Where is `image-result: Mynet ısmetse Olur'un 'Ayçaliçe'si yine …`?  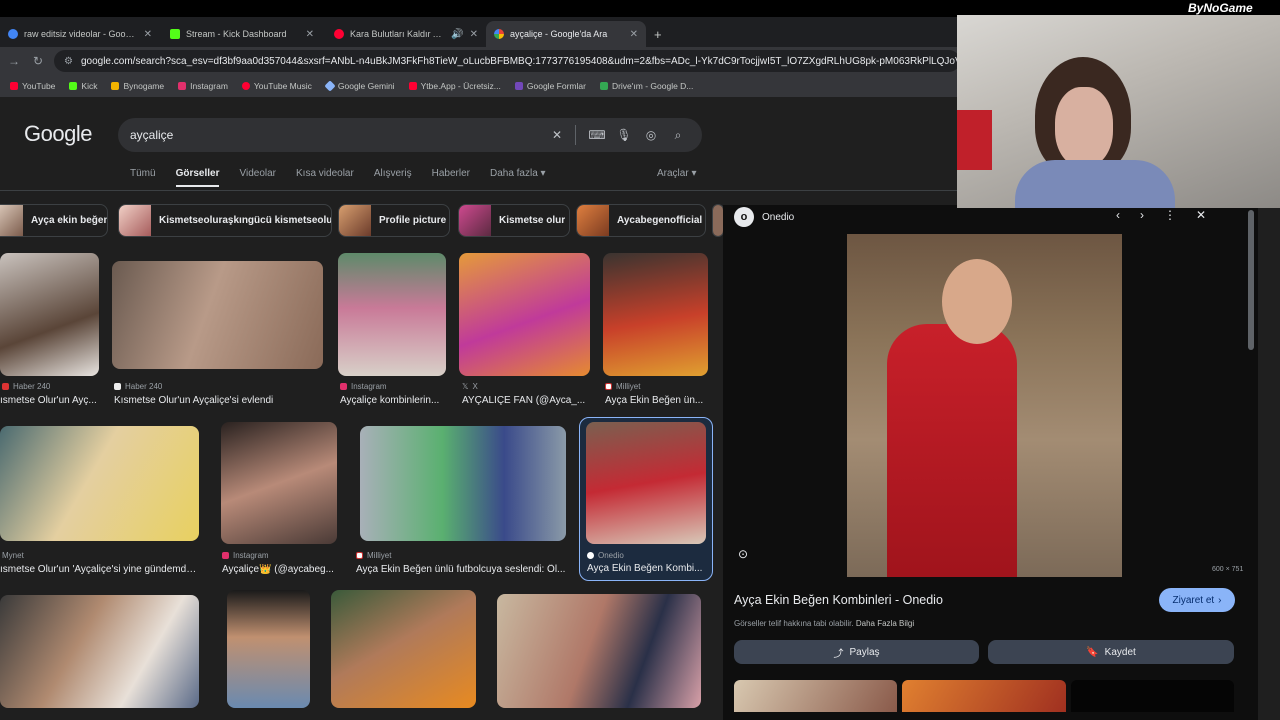
image-result: Mynet ısmetse Olur'un 'Ayçaliçe'si yine … is located at coordinates (100, 503).